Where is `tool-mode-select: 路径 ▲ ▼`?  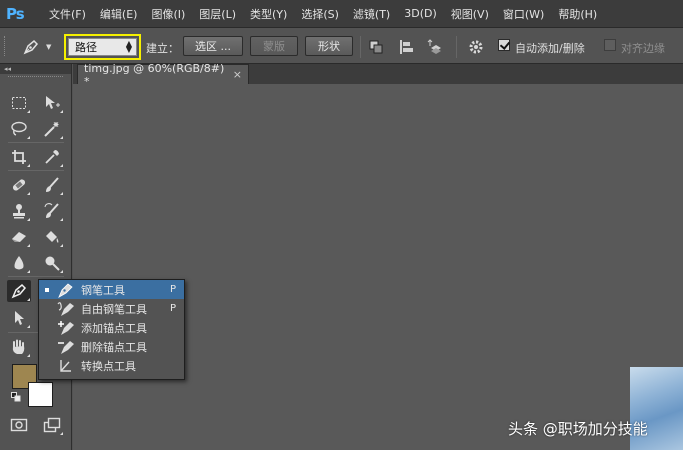
tool-mode-select: 路径 ▲ ▼ is located at coordinates (102, 47).